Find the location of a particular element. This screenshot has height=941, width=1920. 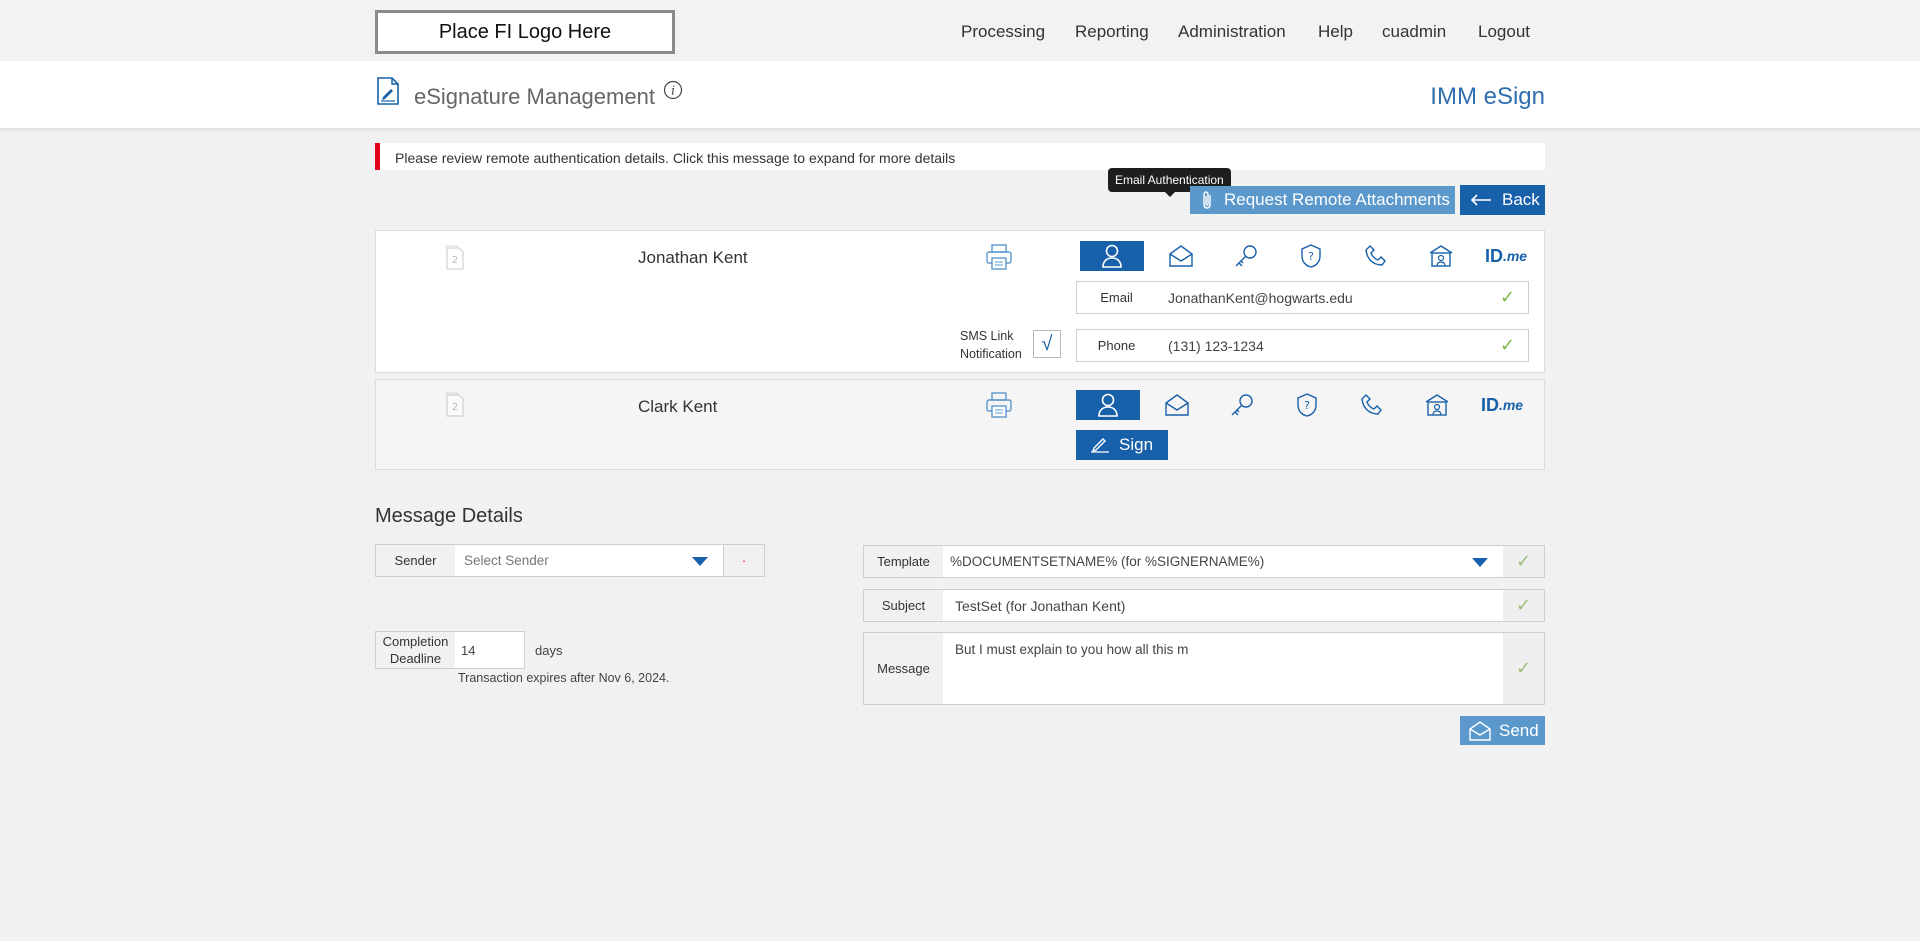

request-remote-attachments-label: Request Remote Attachments is located at coordinates (1337, 199).